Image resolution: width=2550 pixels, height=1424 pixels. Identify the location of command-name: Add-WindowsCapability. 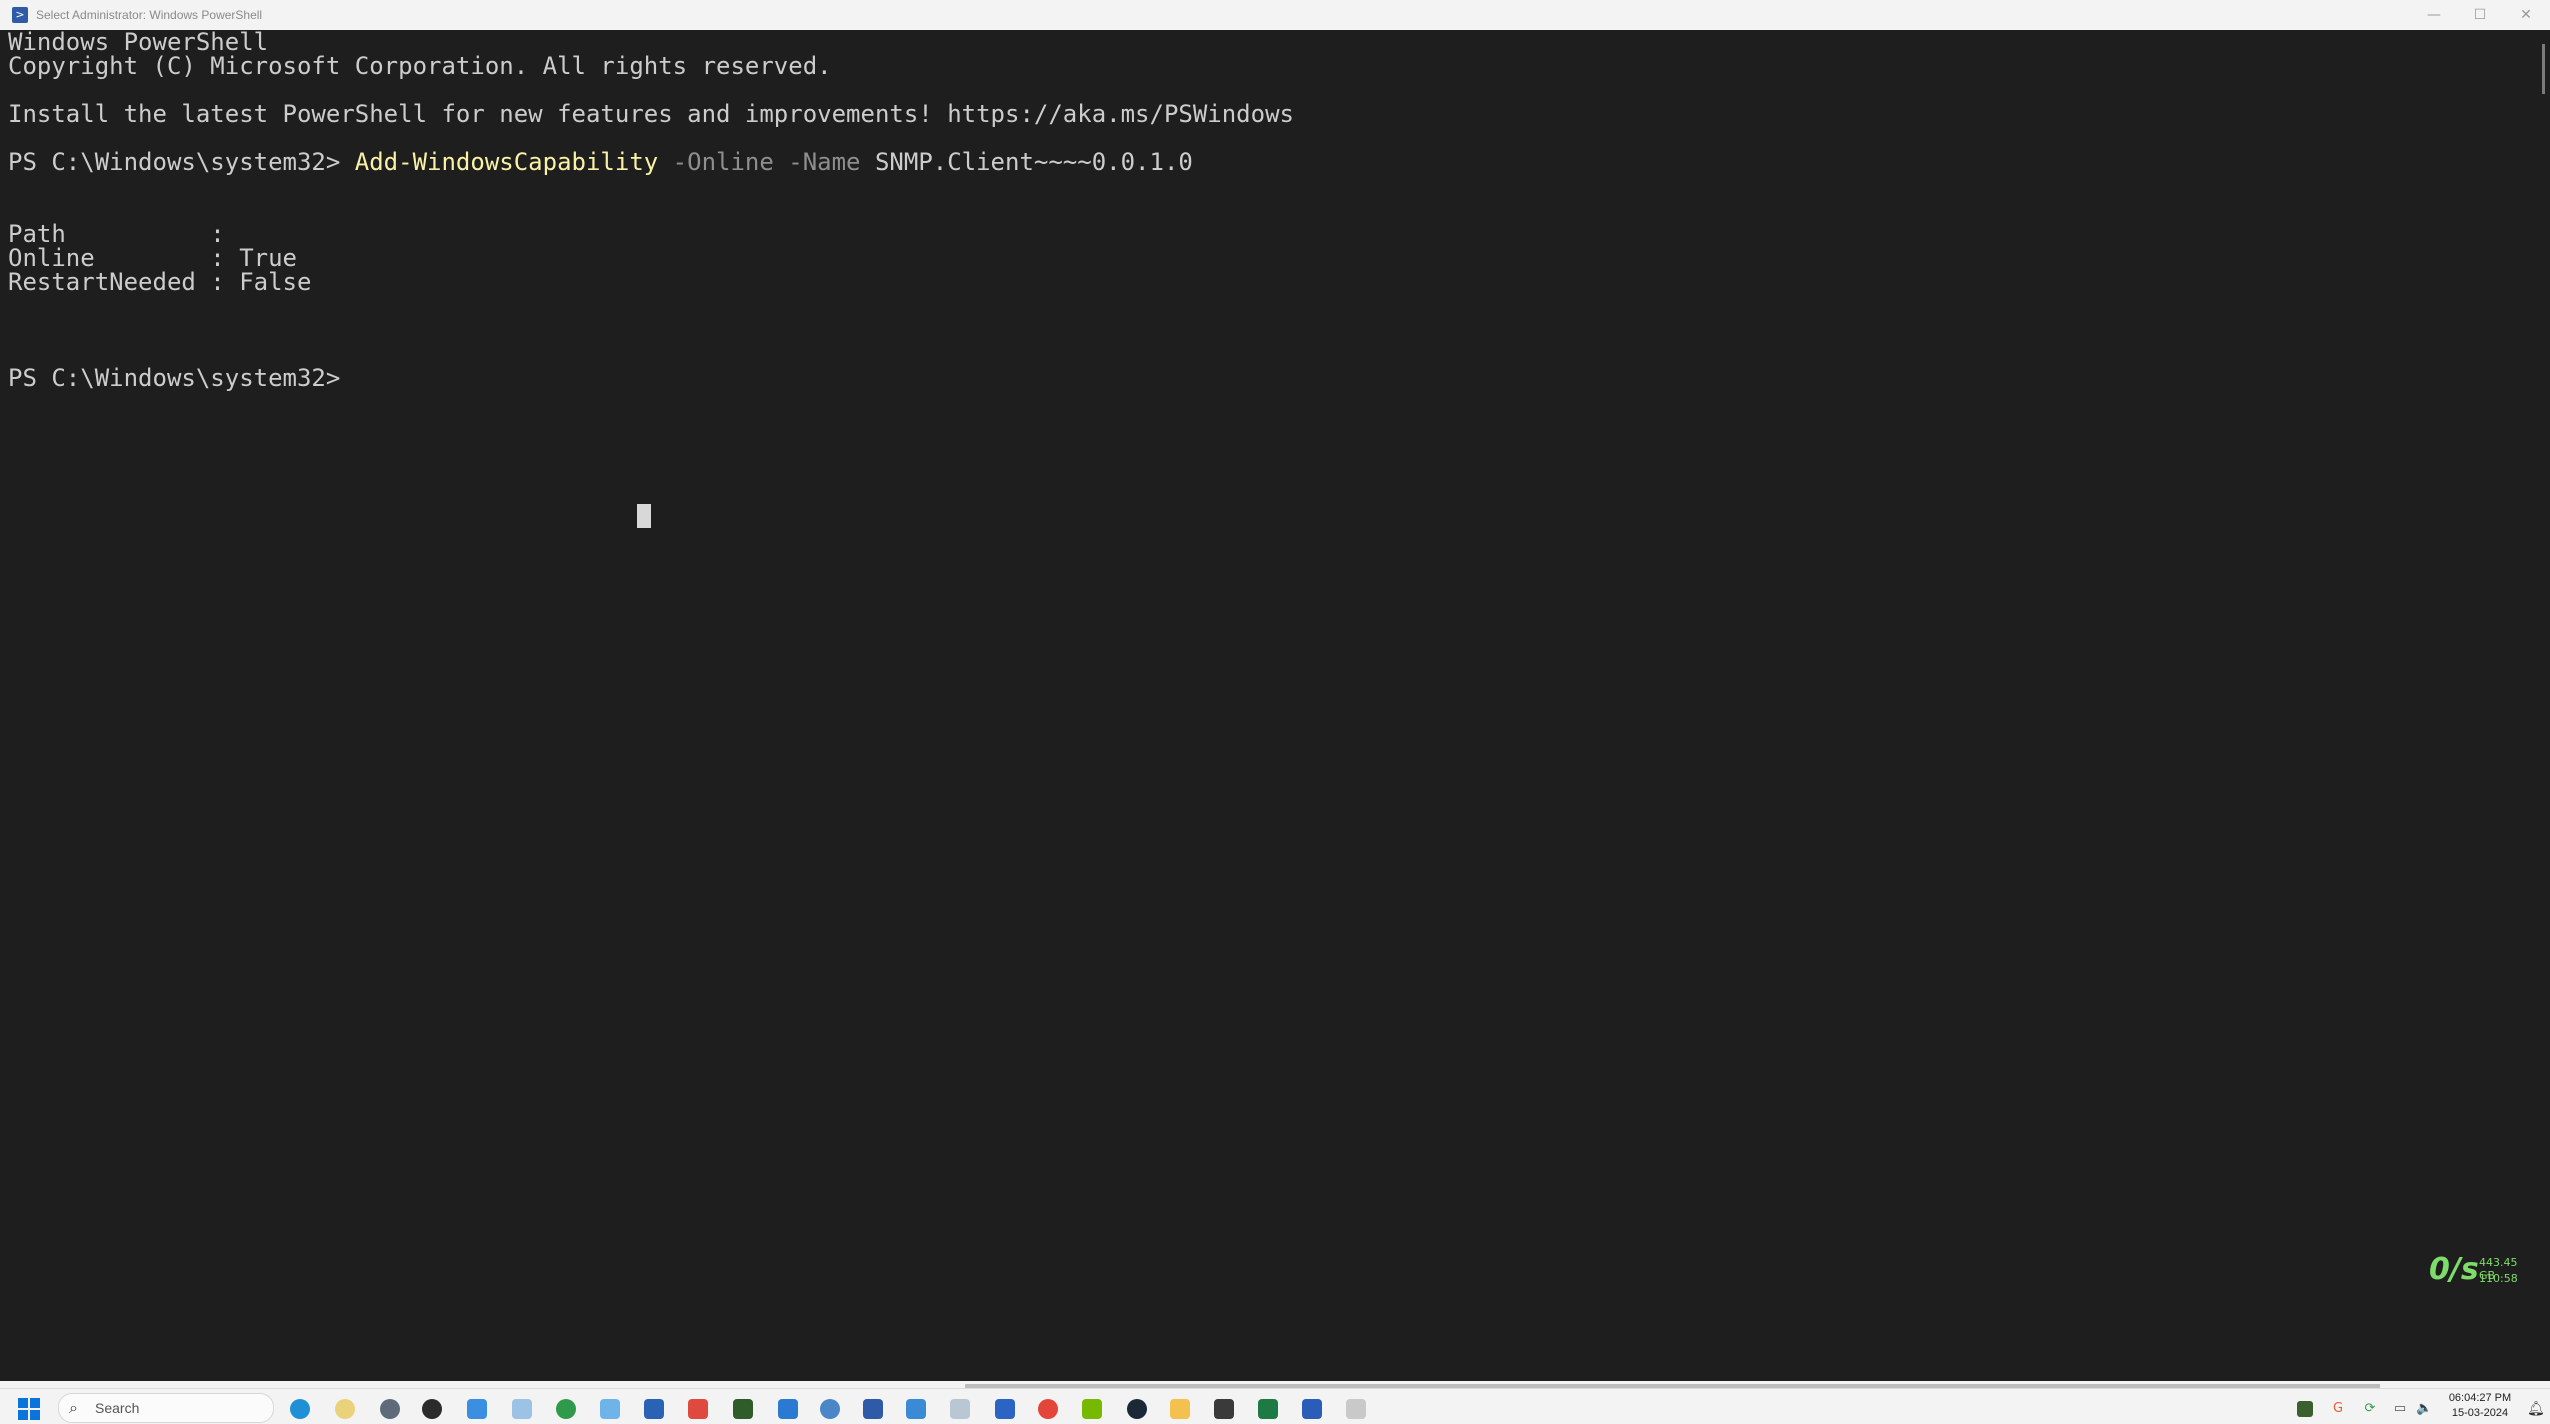
(506, 162).